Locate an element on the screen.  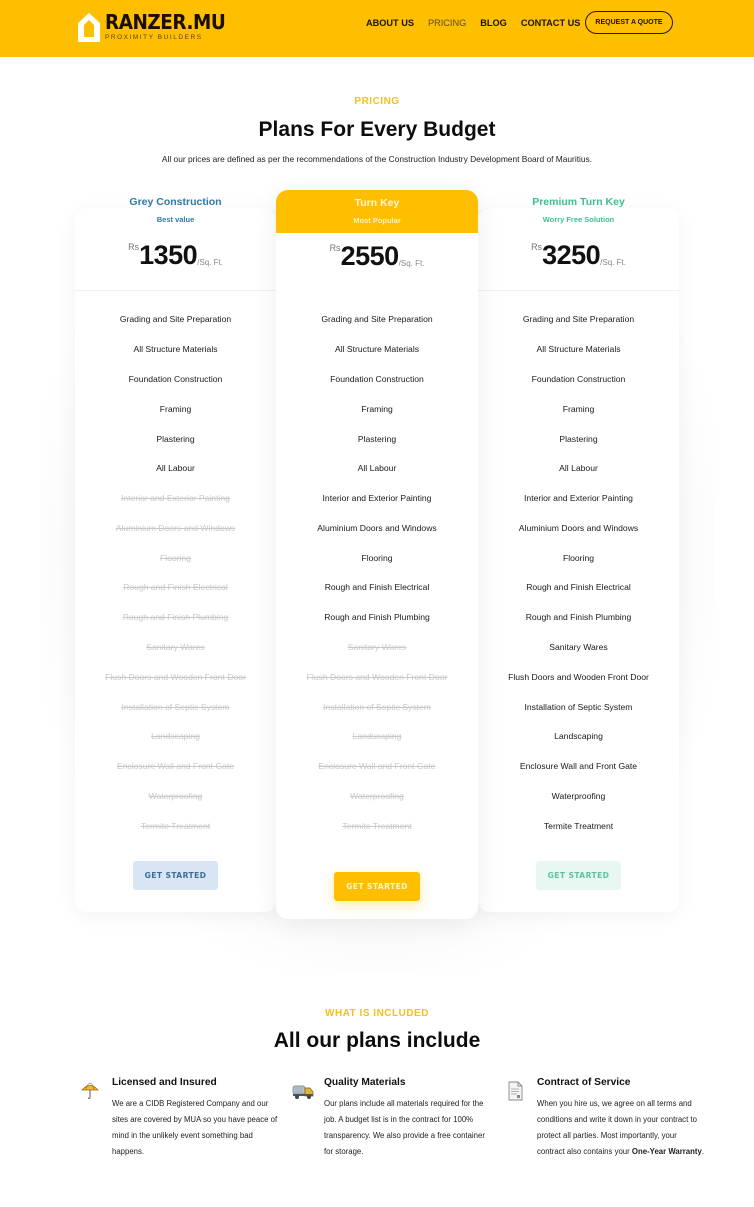
logo-tagline: PROXIMITY BUILDERS is located at coordinates (154, 37).